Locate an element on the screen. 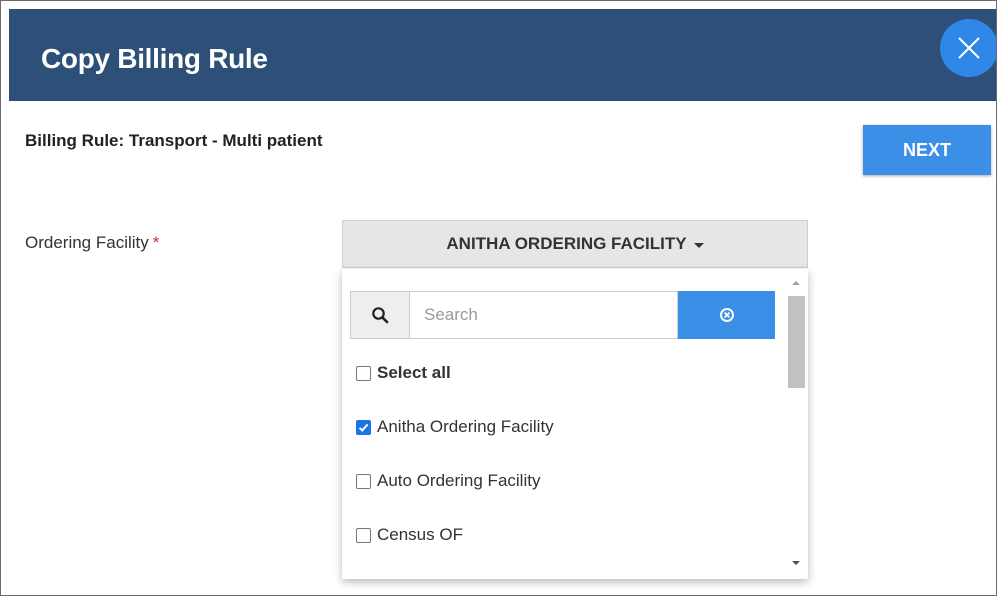  search-addon is located at coordinates (380, 315).